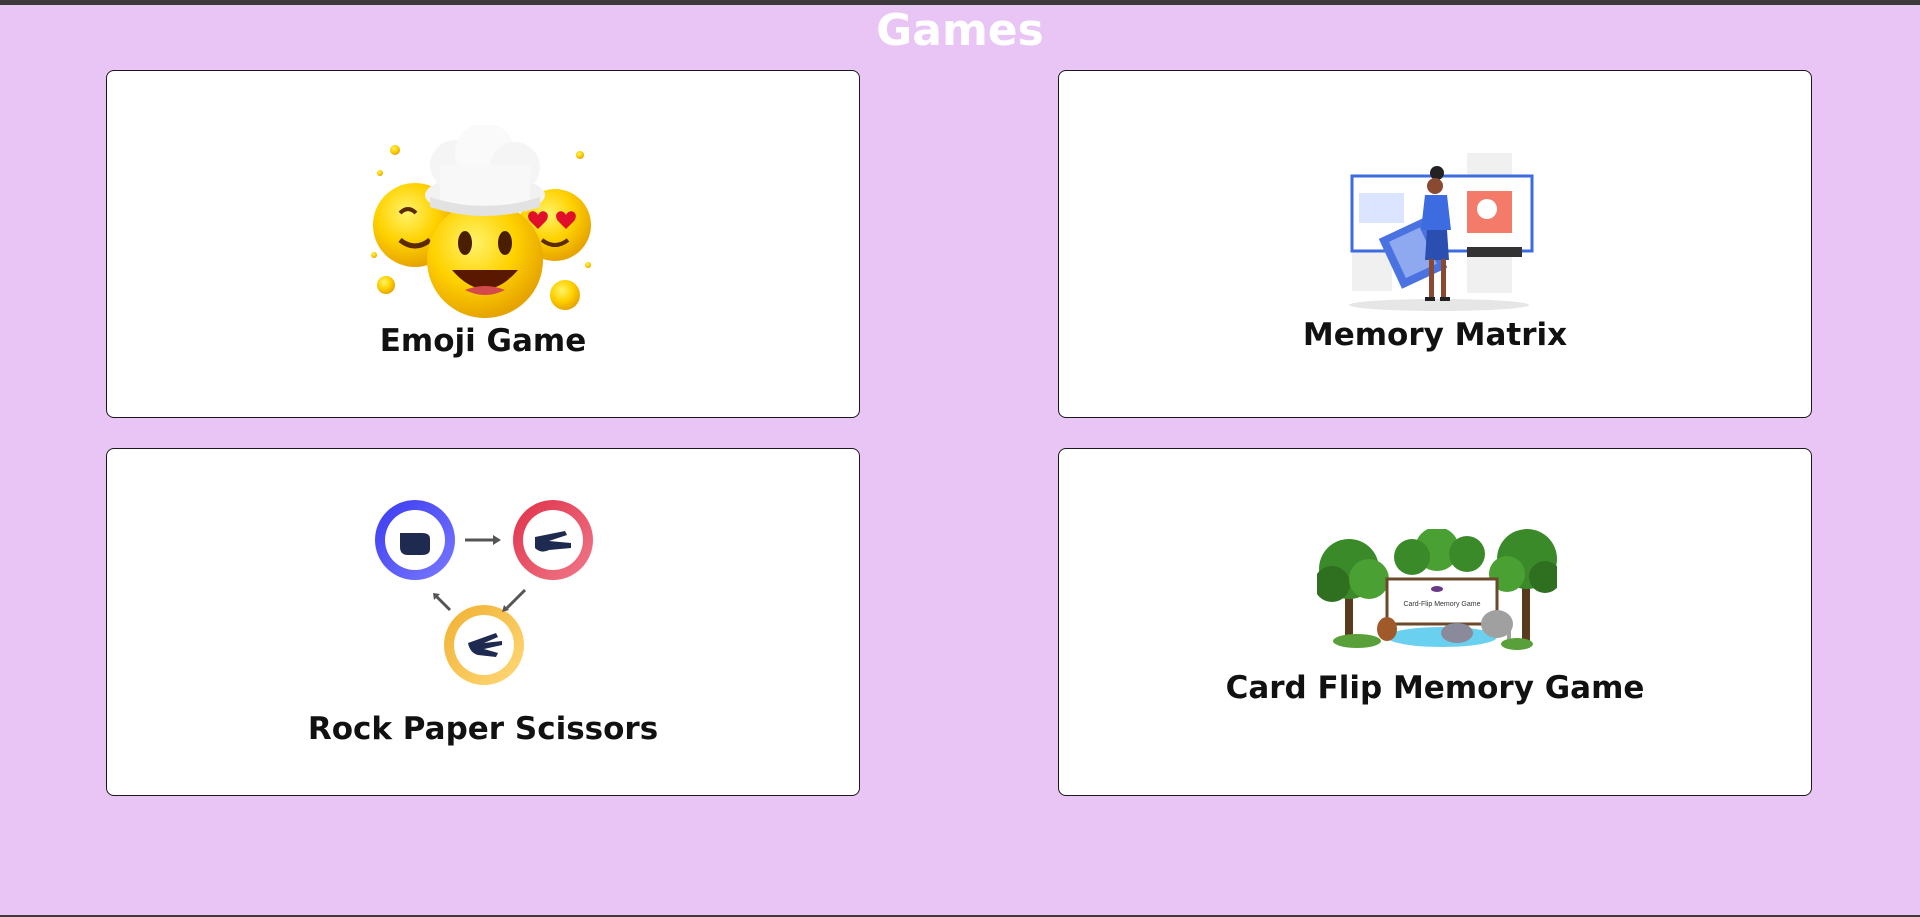 The height and width of the screenshot is (917, 1920). Describe the element at coordinates (1435, 335) in the screenshot. I see `game-label-memory-matrix: Memory Matrix` at that location.